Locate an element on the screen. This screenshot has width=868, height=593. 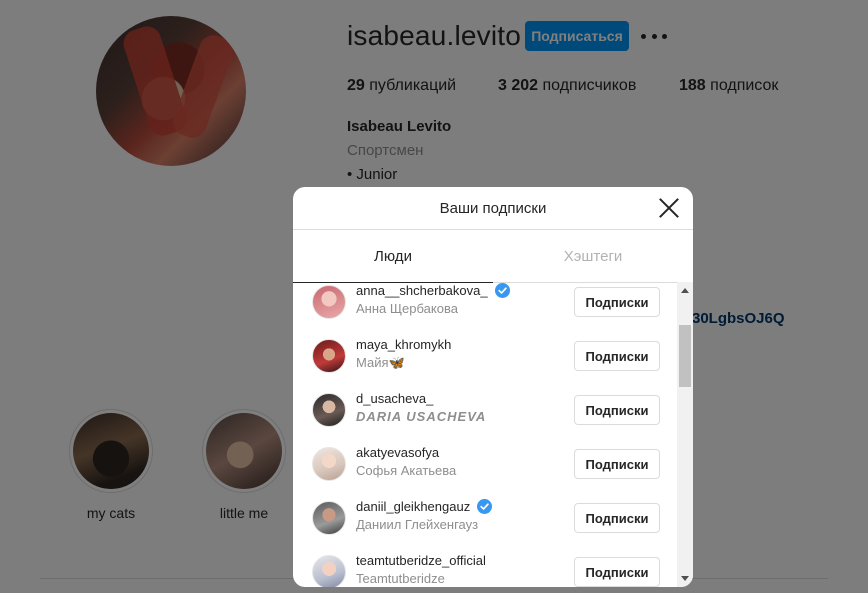
list-item-username: teamtutberidze_official is located at coordinates (421, 560).